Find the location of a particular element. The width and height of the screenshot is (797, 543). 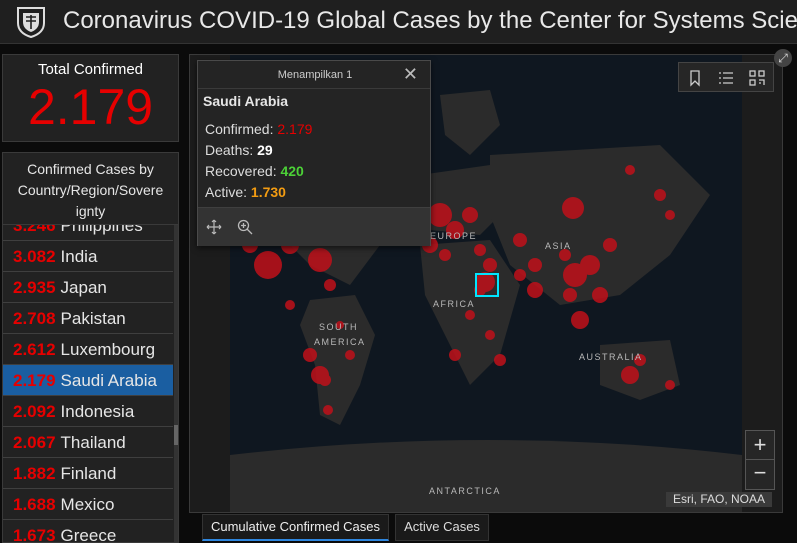

confirmed-value: 2.179 is located at coordinates (295, 129).